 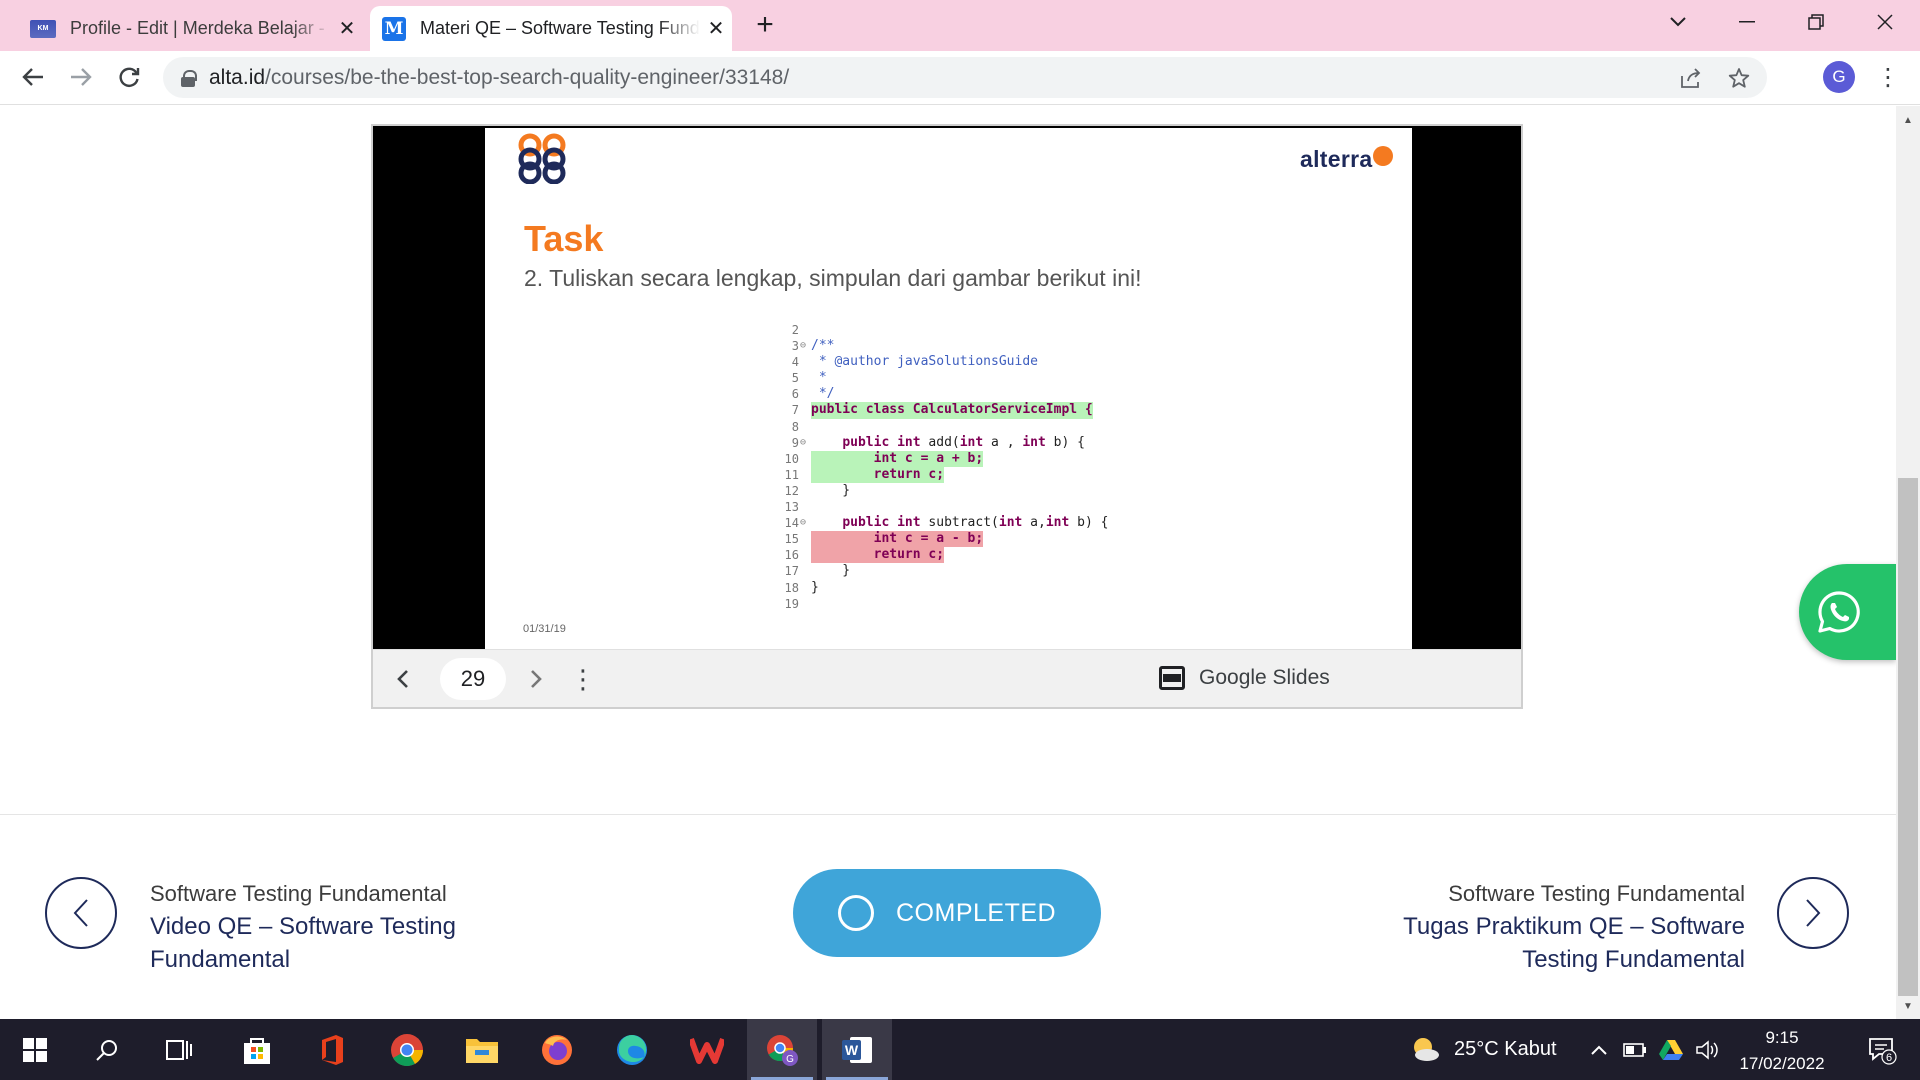 I want to click on reload-button, so click(x=129, y=77).